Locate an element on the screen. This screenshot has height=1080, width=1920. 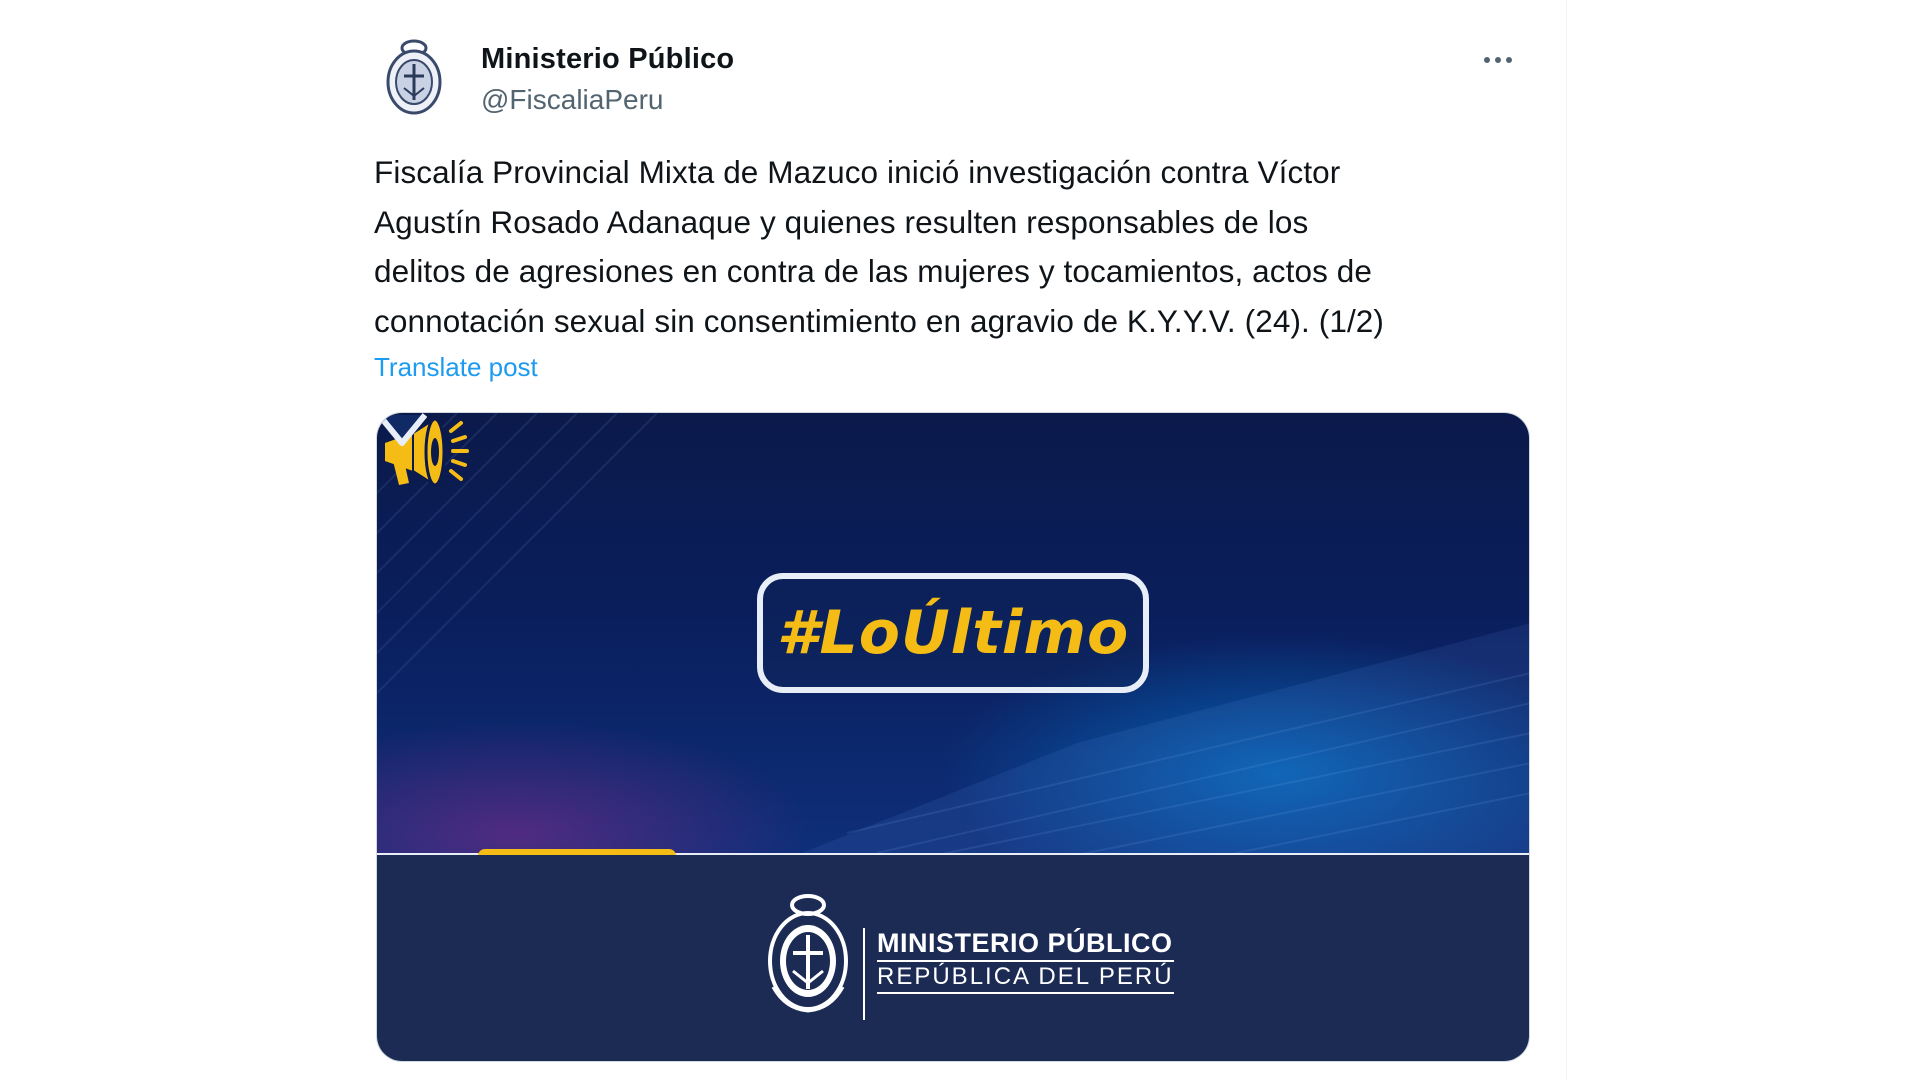
avatar is located at coordinates (414, 76).